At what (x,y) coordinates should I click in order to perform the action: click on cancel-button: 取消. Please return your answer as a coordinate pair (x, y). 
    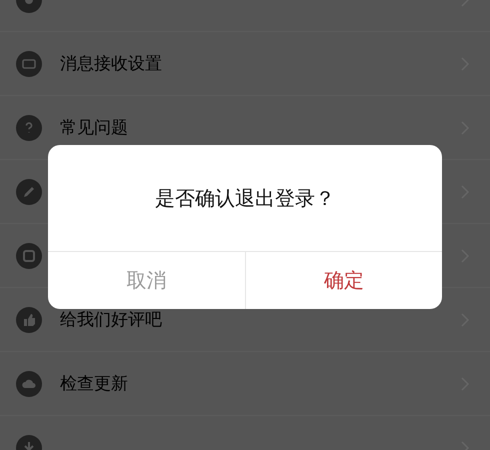
    Looking at the image, I should click on (146, 280).